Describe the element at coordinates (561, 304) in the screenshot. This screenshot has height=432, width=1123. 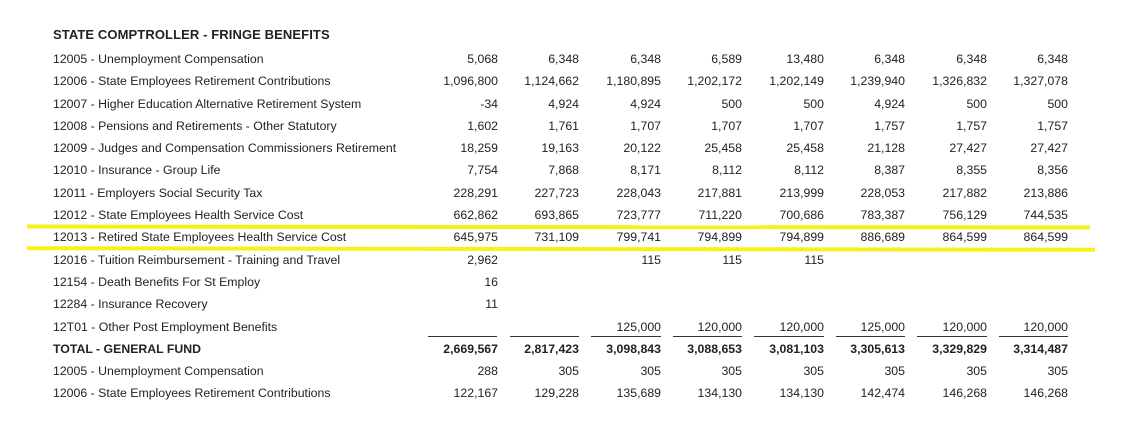
I see `table-row: 12284 - Insurance Recovery 11` at that location.